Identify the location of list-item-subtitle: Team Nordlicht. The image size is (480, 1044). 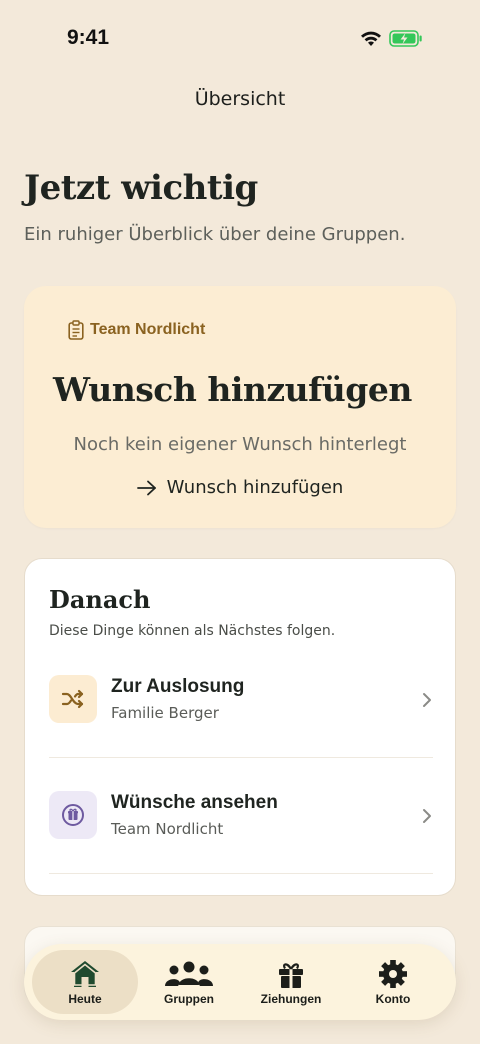
(167, 829).